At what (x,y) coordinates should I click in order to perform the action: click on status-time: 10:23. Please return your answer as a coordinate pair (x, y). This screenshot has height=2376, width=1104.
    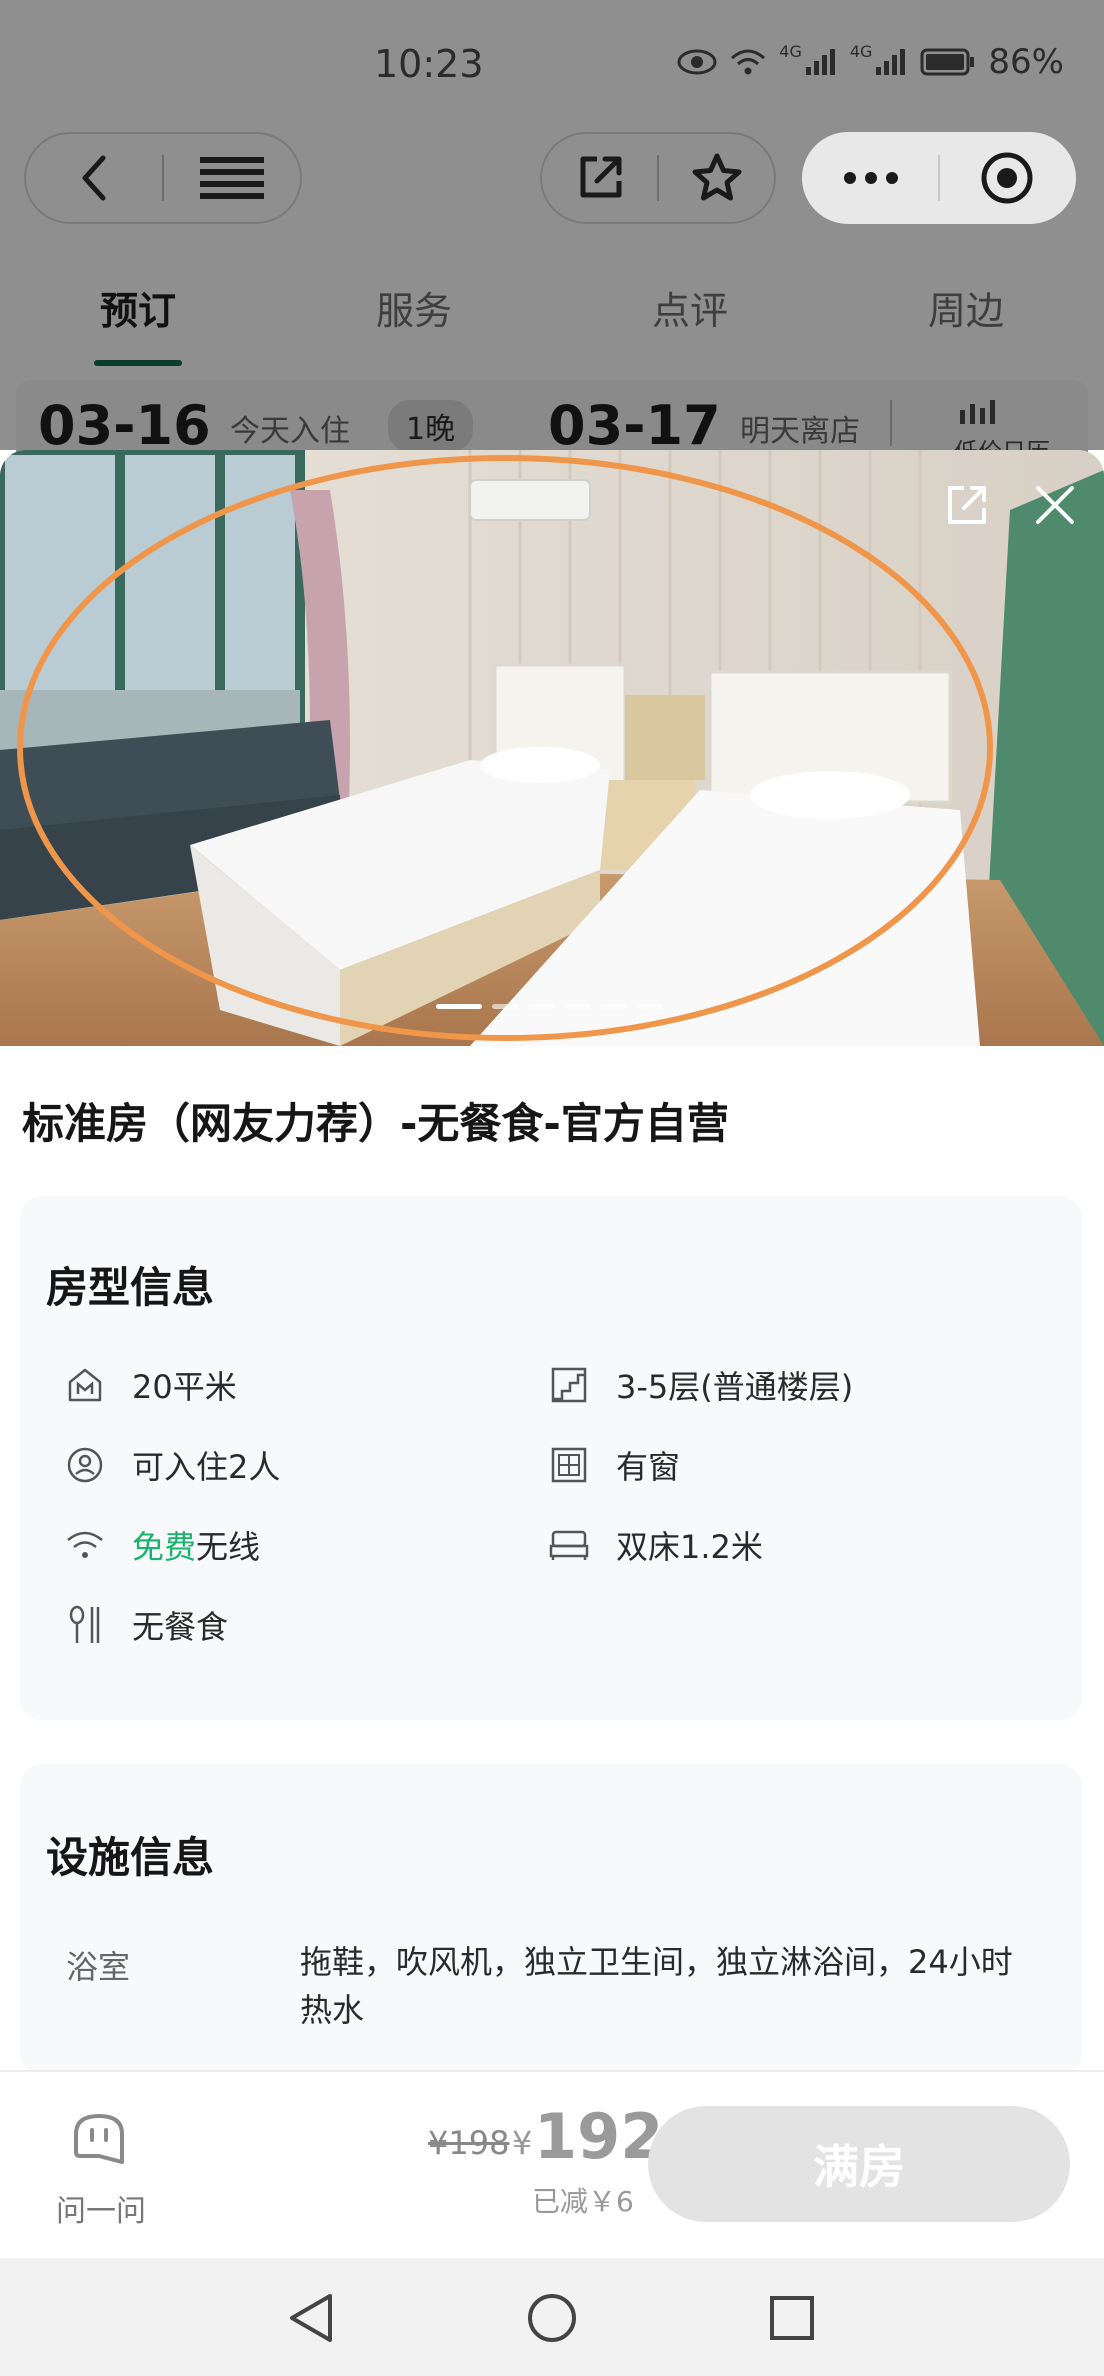
    Looking at the image, I should click on (429, 64).